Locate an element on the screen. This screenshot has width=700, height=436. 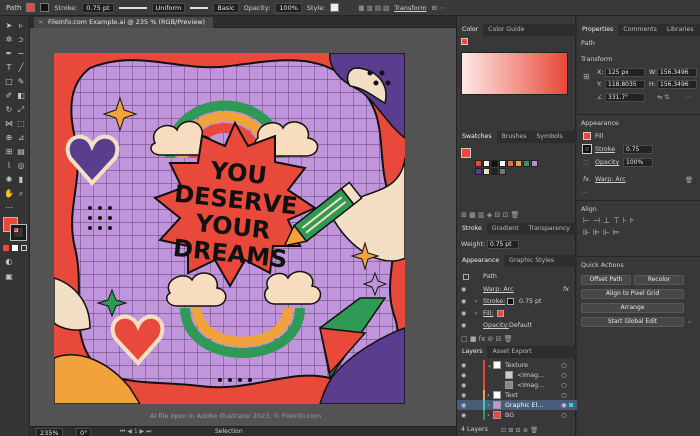
layers-panel-icons: ⊡ ⊞ ⊟ ⊕ 🗑 is located at coordinates (519, 430).